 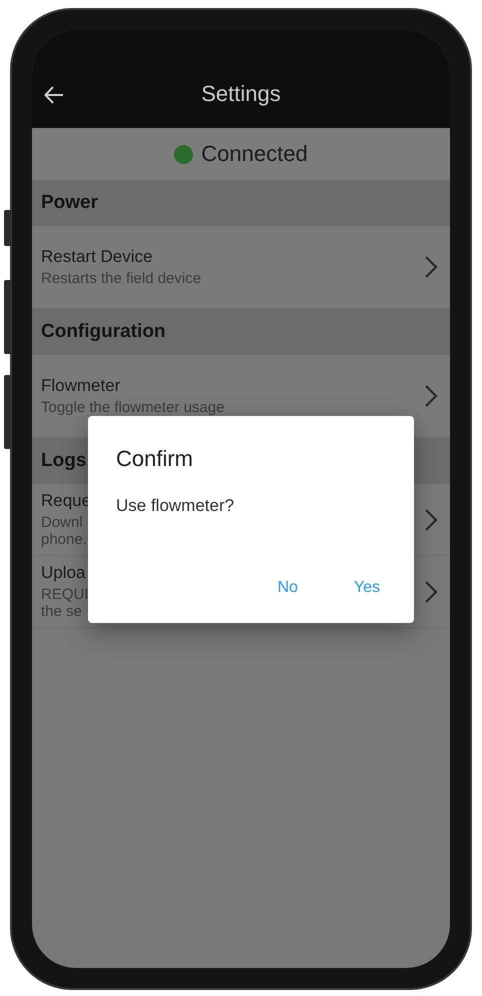 What do you see at coordinates (80, 386) in the screenshot?
I see `row-title: Flowmeter` at bounding box center [80, 386].